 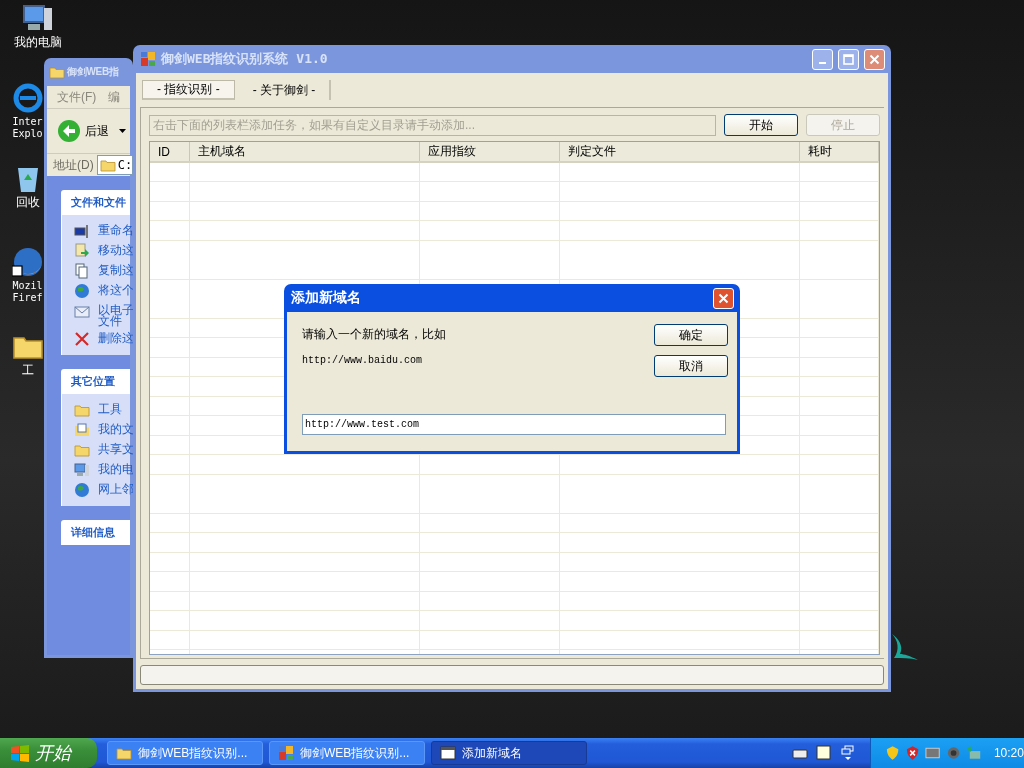 What do you see at coordinates (115, 315) in the screenshot?
I see `task-link: 以电子 文件` at bounding box center [115, 315].